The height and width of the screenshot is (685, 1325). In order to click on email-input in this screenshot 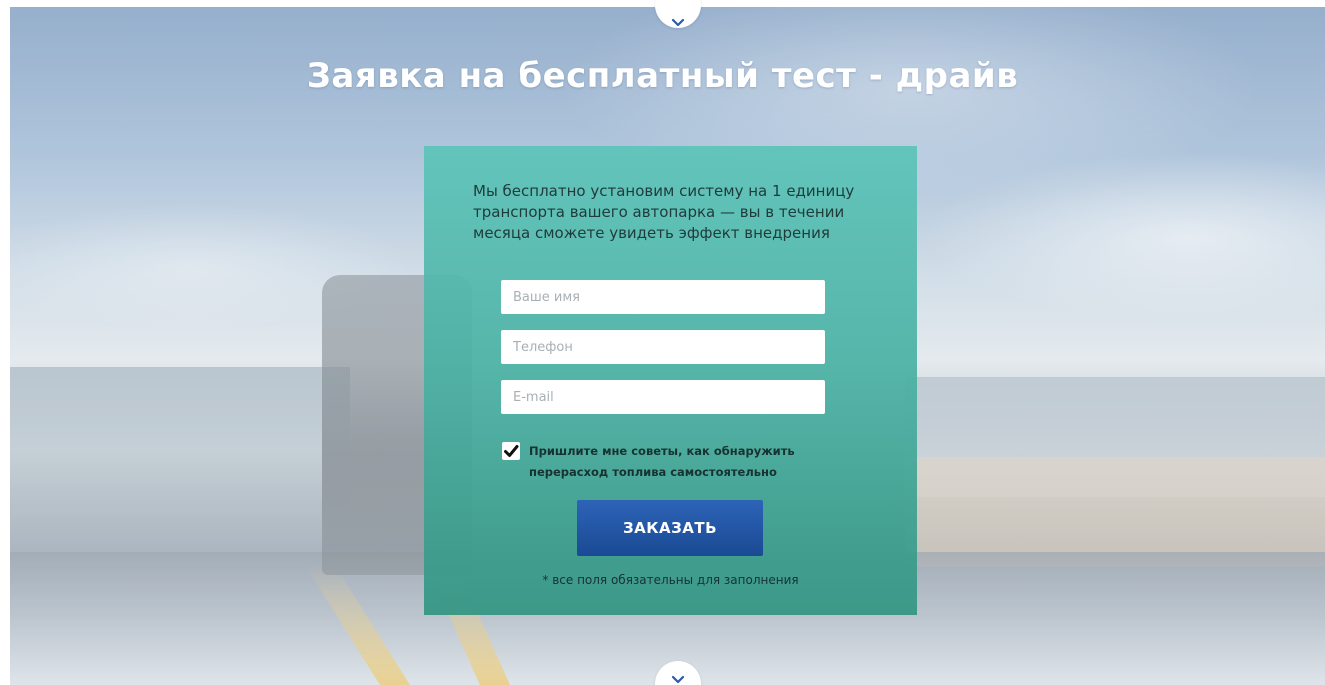, I will do `click(663, 397)`.